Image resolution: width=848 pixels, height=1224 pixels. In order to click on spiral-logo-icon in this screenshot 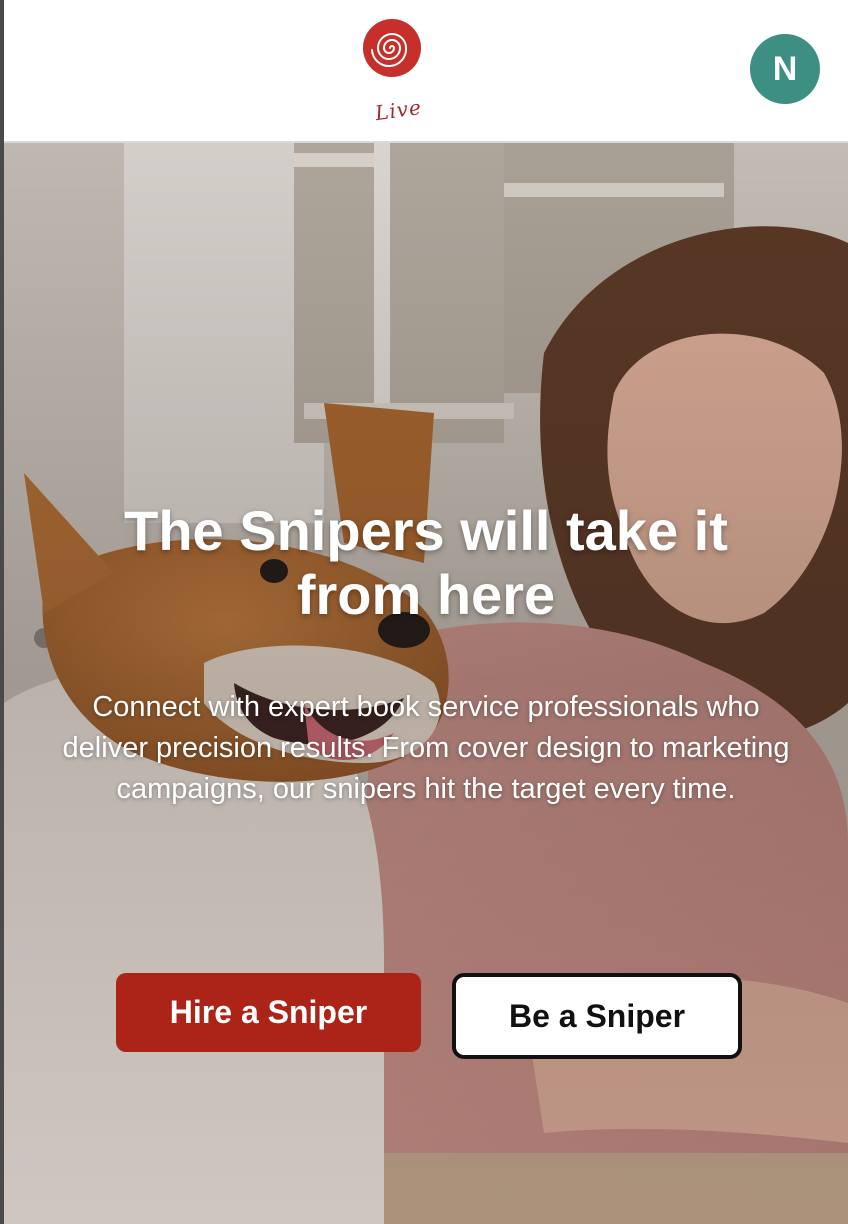, I will do `click(392, 48)`.